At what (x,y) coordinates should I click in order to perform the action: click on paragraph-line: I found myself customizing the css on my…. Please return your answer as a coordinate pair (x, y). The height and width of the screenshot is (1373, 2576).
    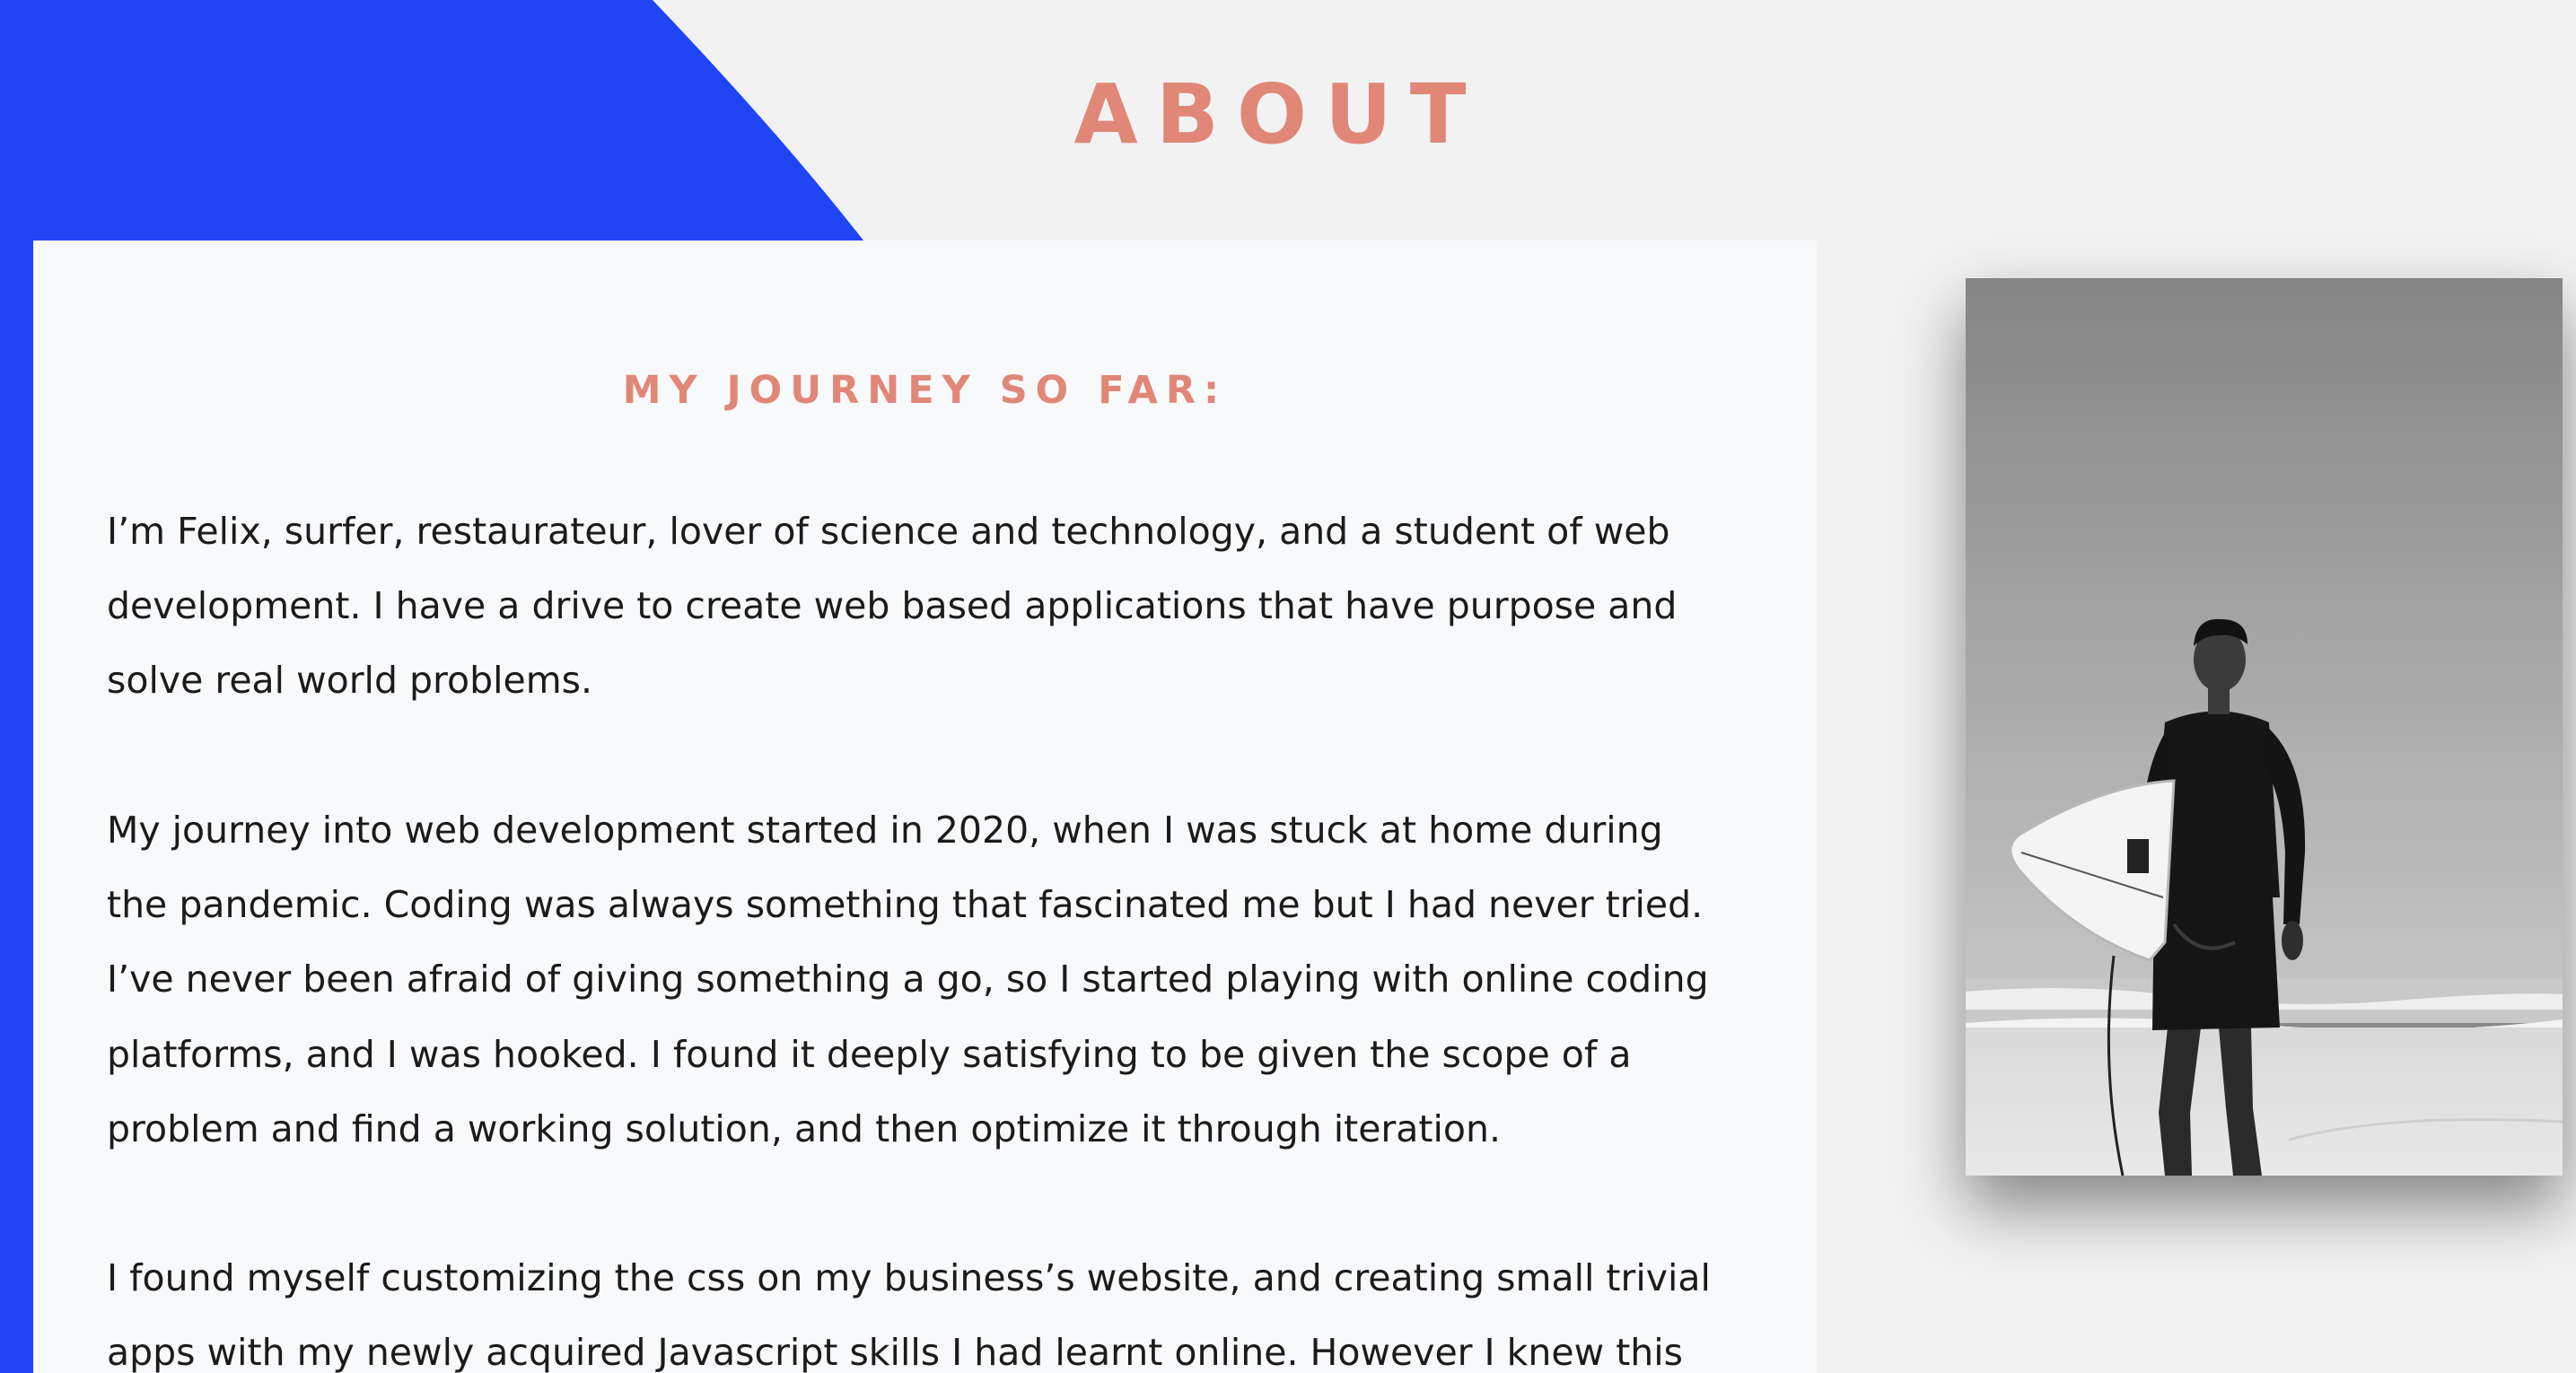
    Looking at the image, I should click on (909, 1277).